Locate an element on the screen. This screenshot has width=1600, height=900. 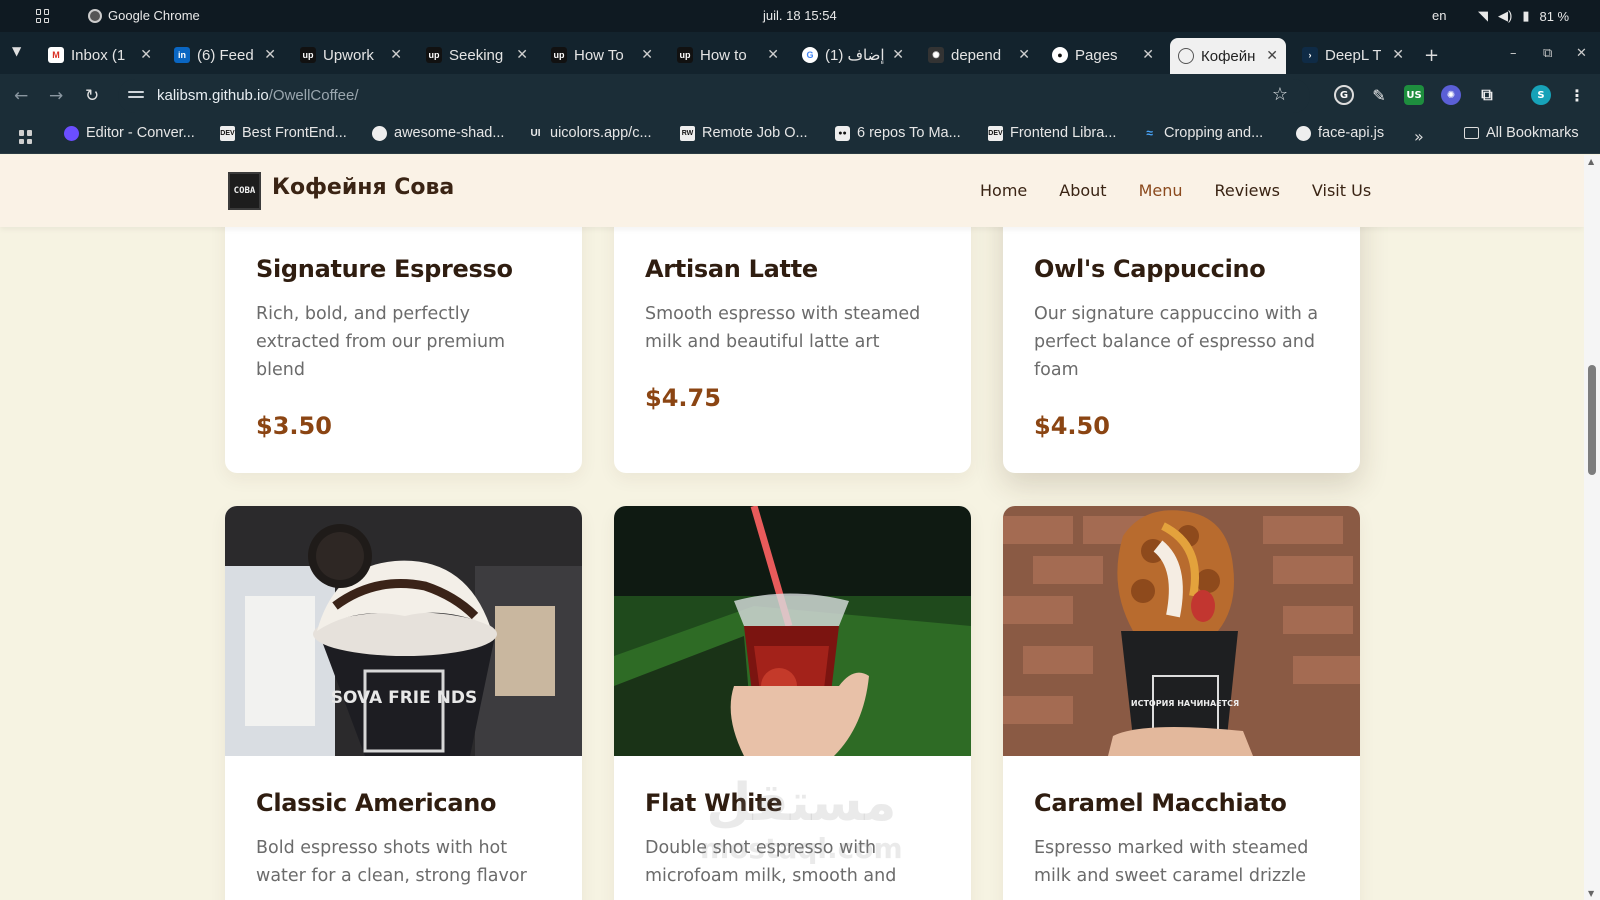
color-picker-extension-icon: ✎ is located at coordinates (1379, 95).